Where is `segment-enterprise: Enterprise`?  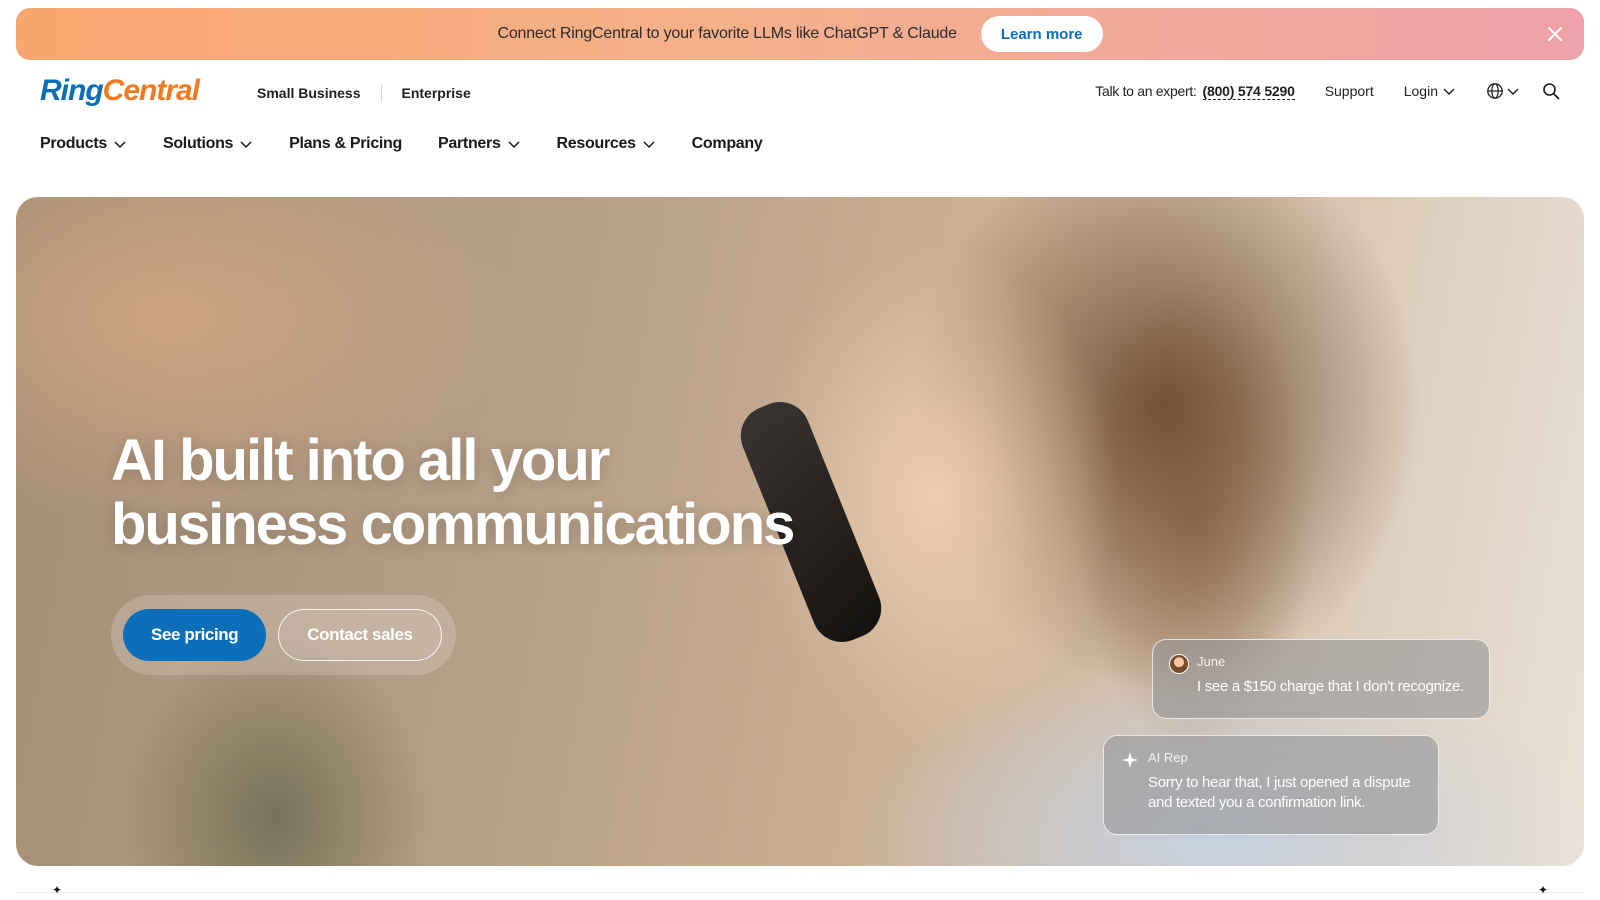
segment-enterprise: Enterprise is located at coordinates (436, 93).